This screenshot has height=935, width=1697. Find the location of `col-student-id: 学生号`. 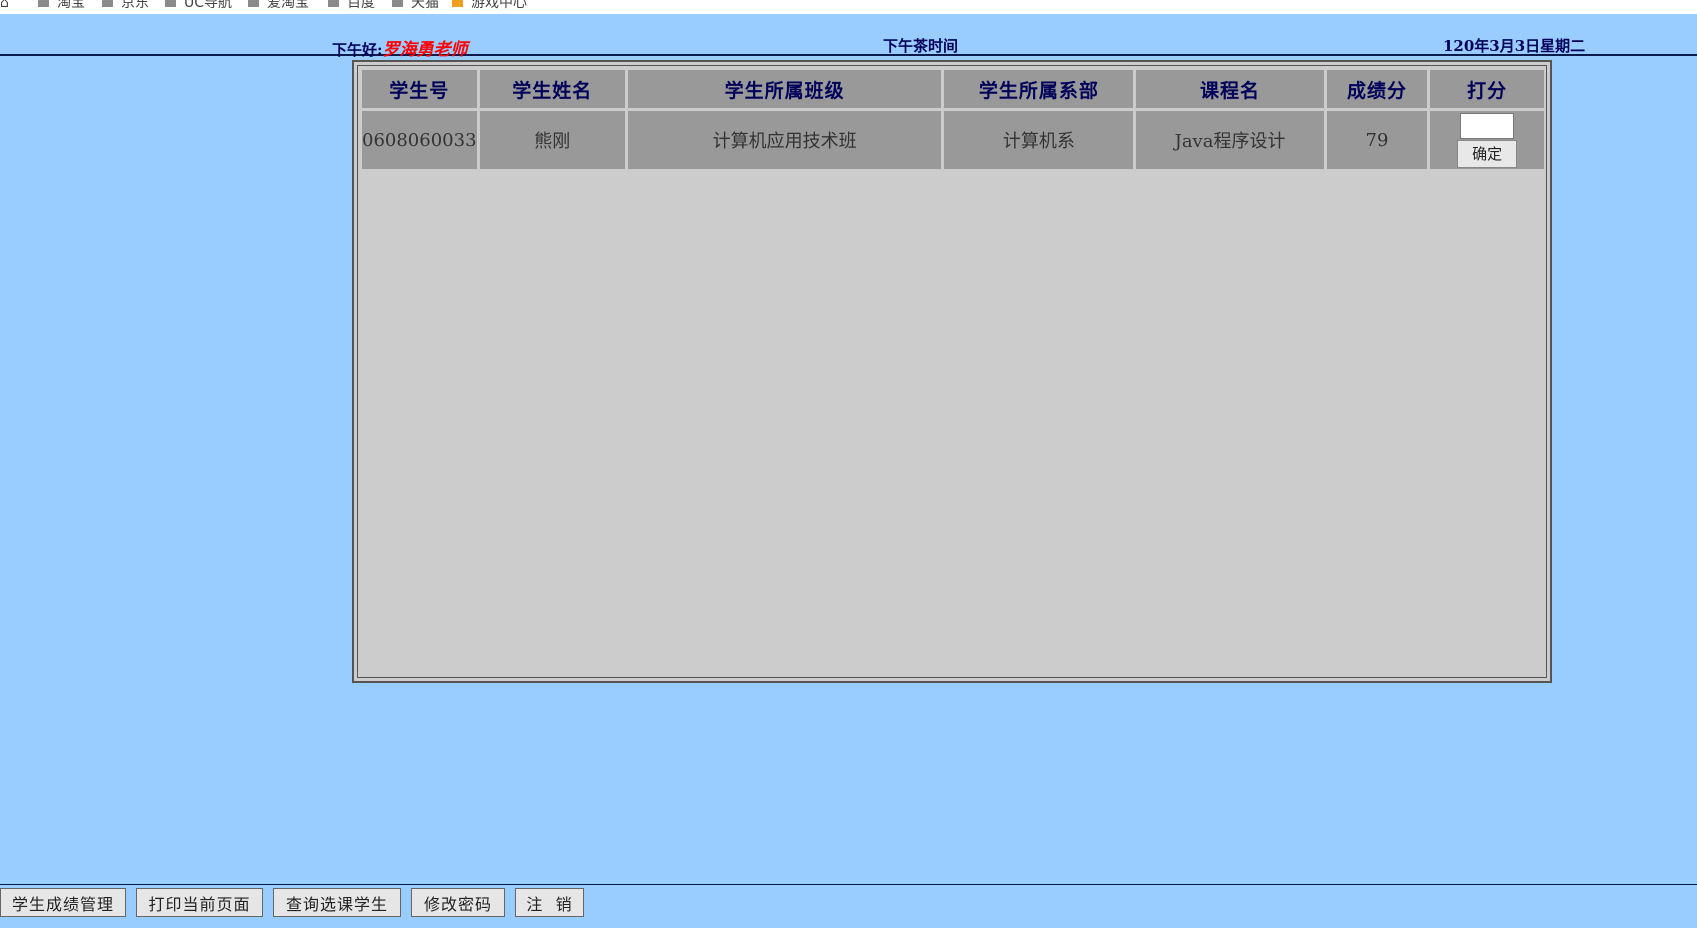

col-student-id: 学生号 is located at coordinates (419, 89).